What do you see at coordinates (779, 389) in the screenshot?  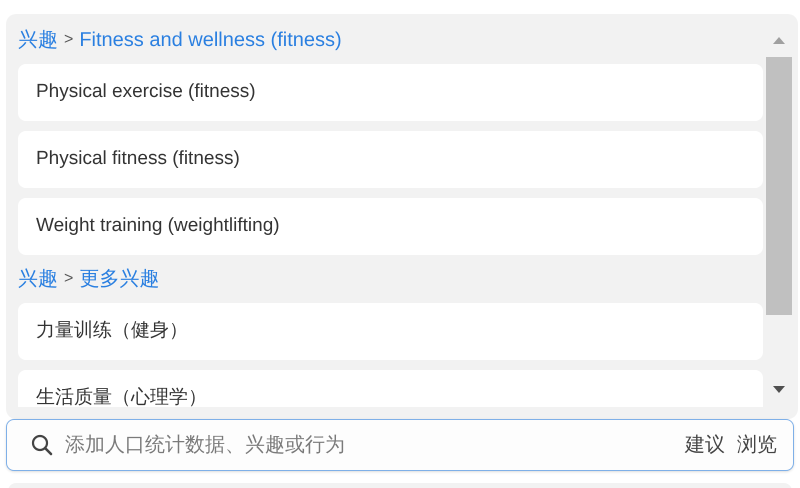 I see `scroll-down-icon` at bounding box center [779, 389].